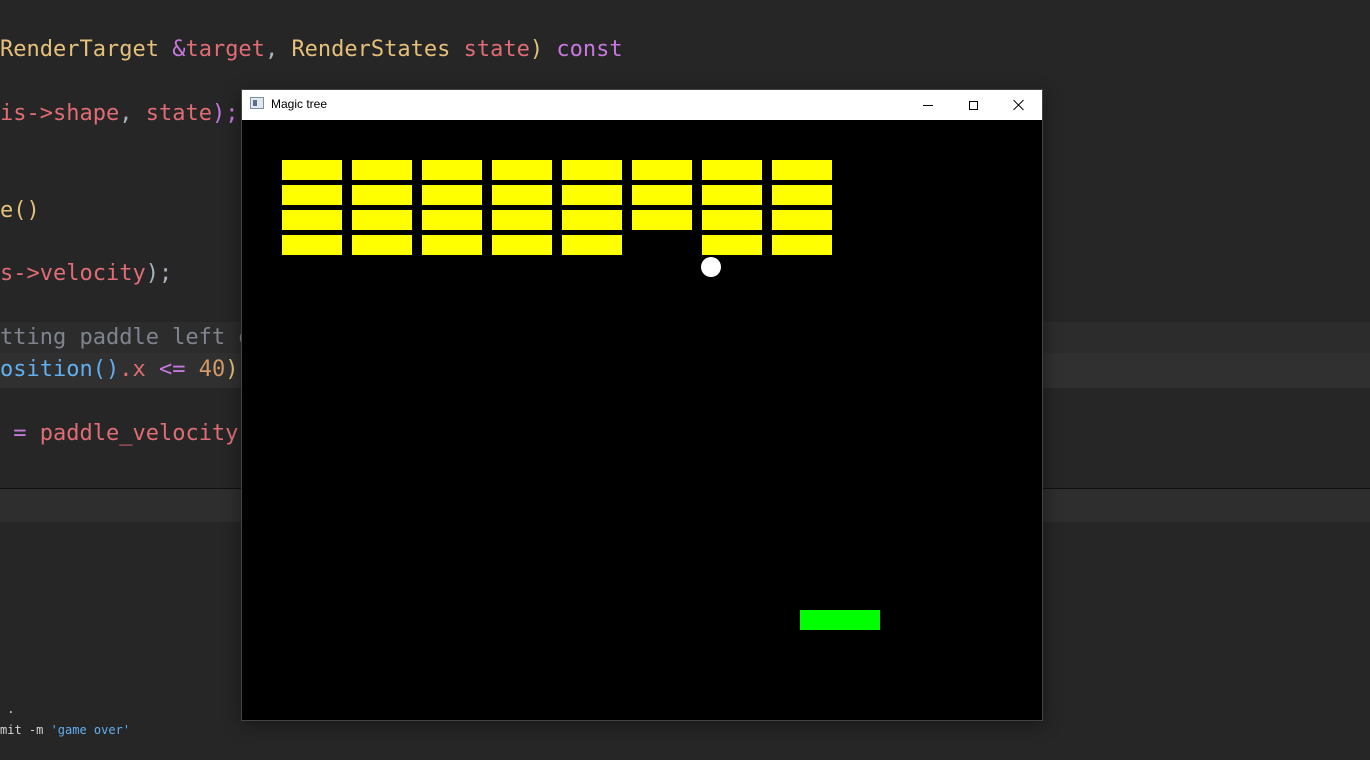  Describe the element at coordinates (26, 113) in the screenshot. I see `code-token: is->` at that location.